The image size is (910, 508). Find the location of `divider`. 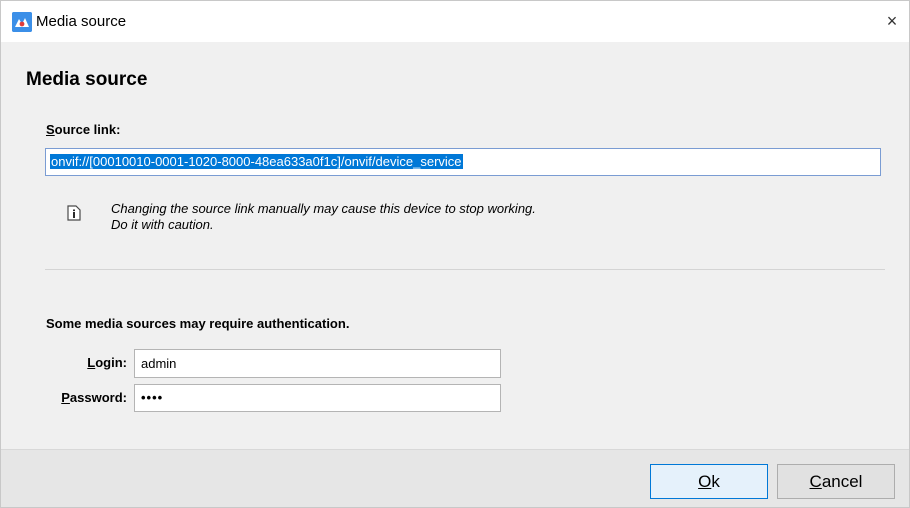

divider is located at coordinates (465, 269).